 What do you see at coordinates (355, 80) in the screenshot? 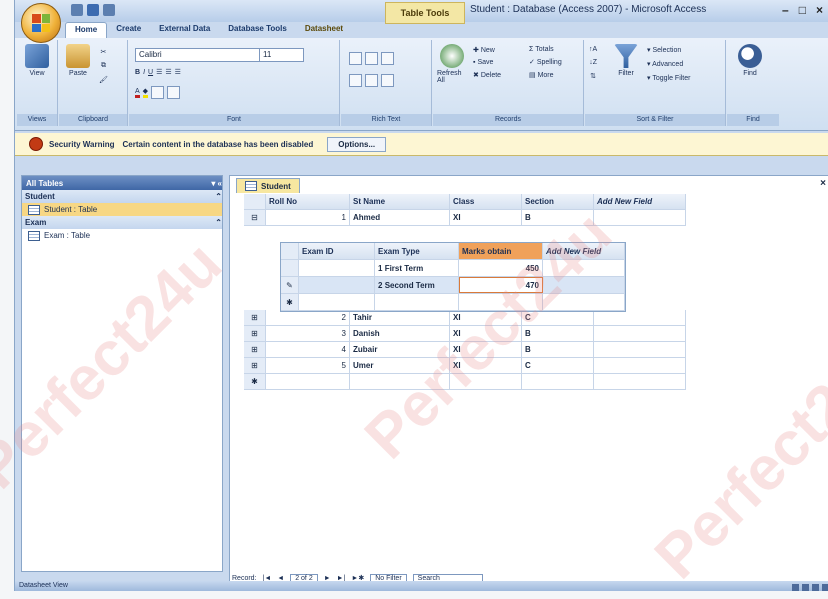
I see `numbering-icon` at bounding box center [355, 80].